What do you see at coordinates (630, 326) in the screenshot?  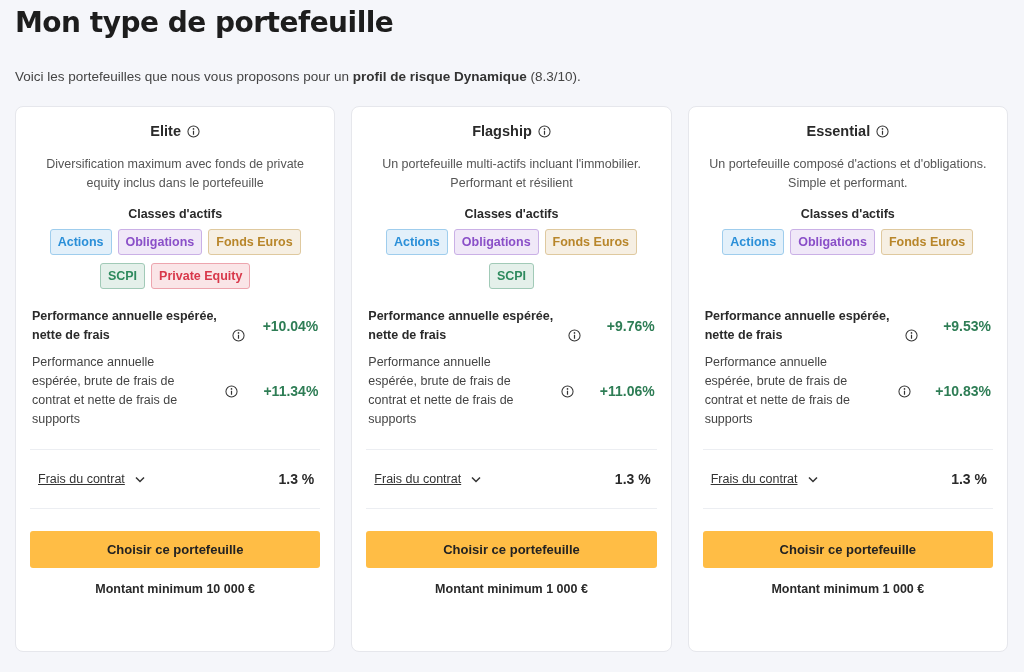 I see `net-performance-value: +9.76%` at bounding box center [630, 326].